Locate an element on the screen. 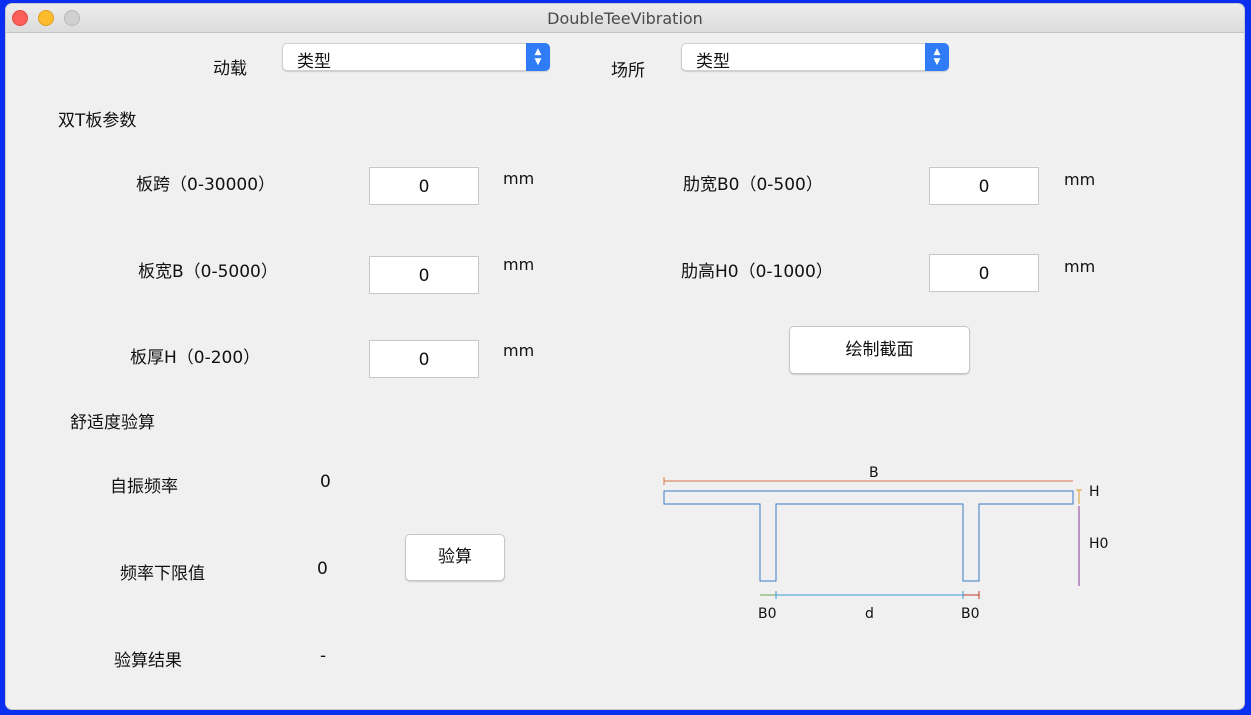 Image resolution: width=1251 pixels, height=715 pixels. thickness-unit: mm is located at coordinates (519, 350).